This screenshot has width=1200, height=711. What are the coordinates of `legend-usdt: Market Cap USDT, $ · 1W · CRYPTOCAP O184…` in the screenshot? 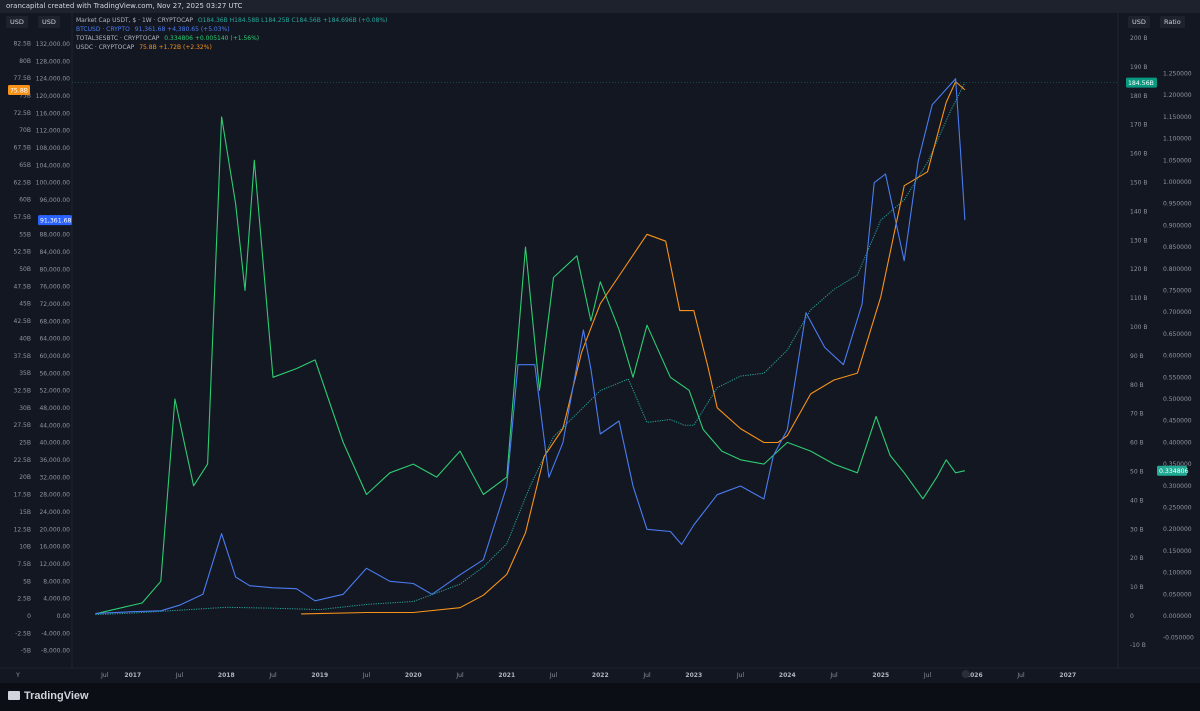 It's located at (233, 20).